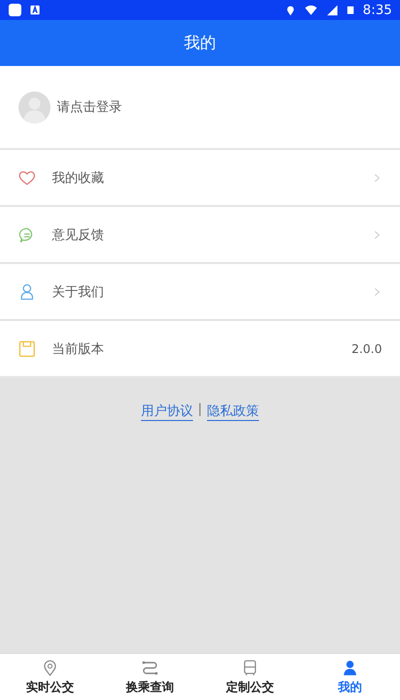 The image size is (400, 700). I want to click on page-title: 我的, so click(200, 43).